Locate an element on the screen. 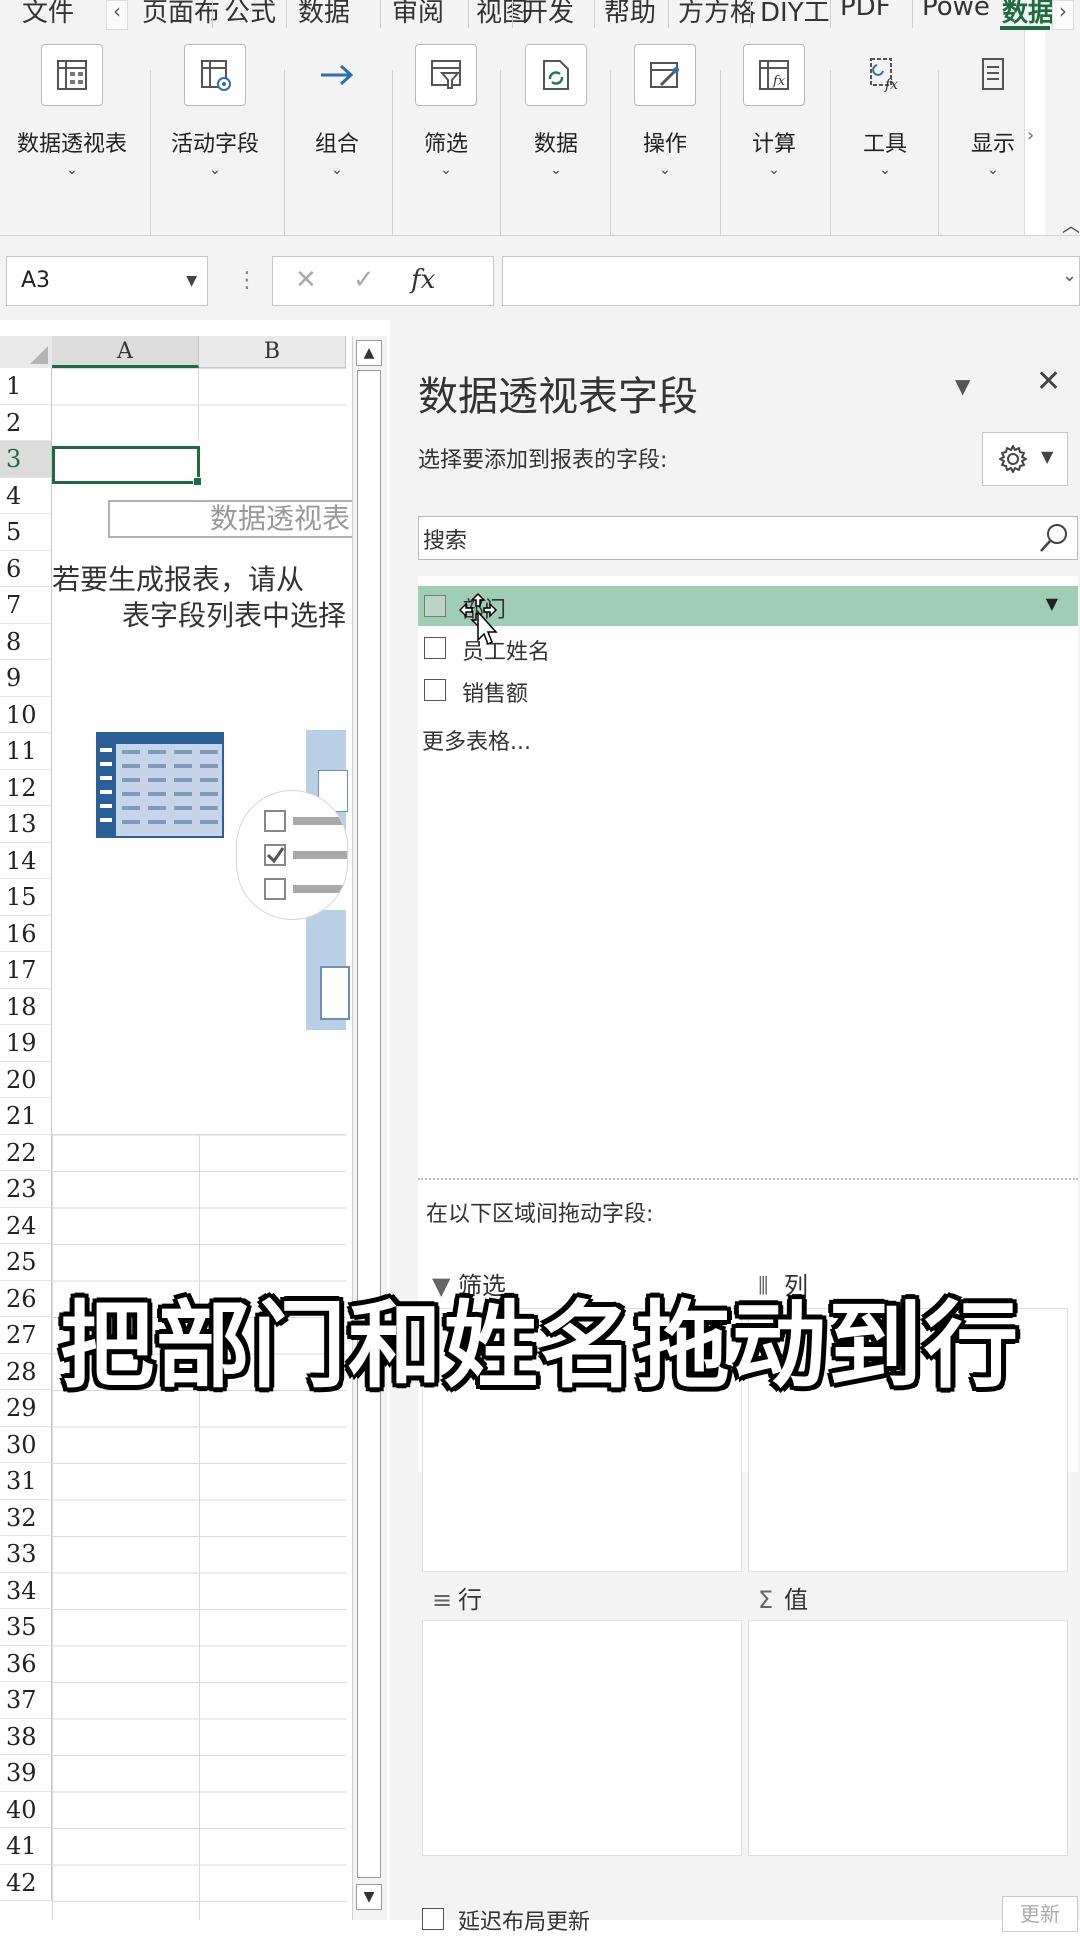  refresh-data-icon is located at coordinates (556, 75).